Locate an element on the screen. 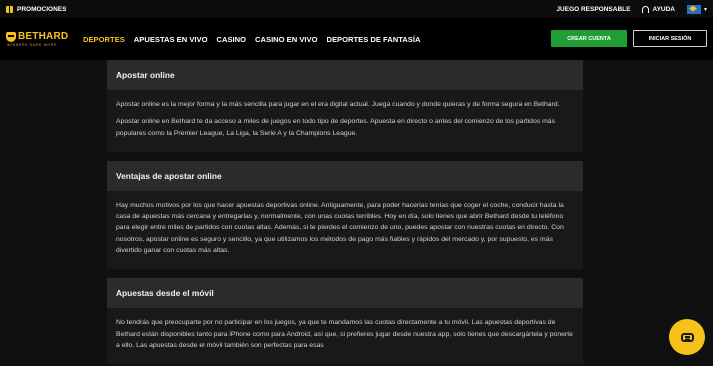 The height and width of the screenshot is (366, 713). language-selector: ▾ is located at coordinates (696, 9).